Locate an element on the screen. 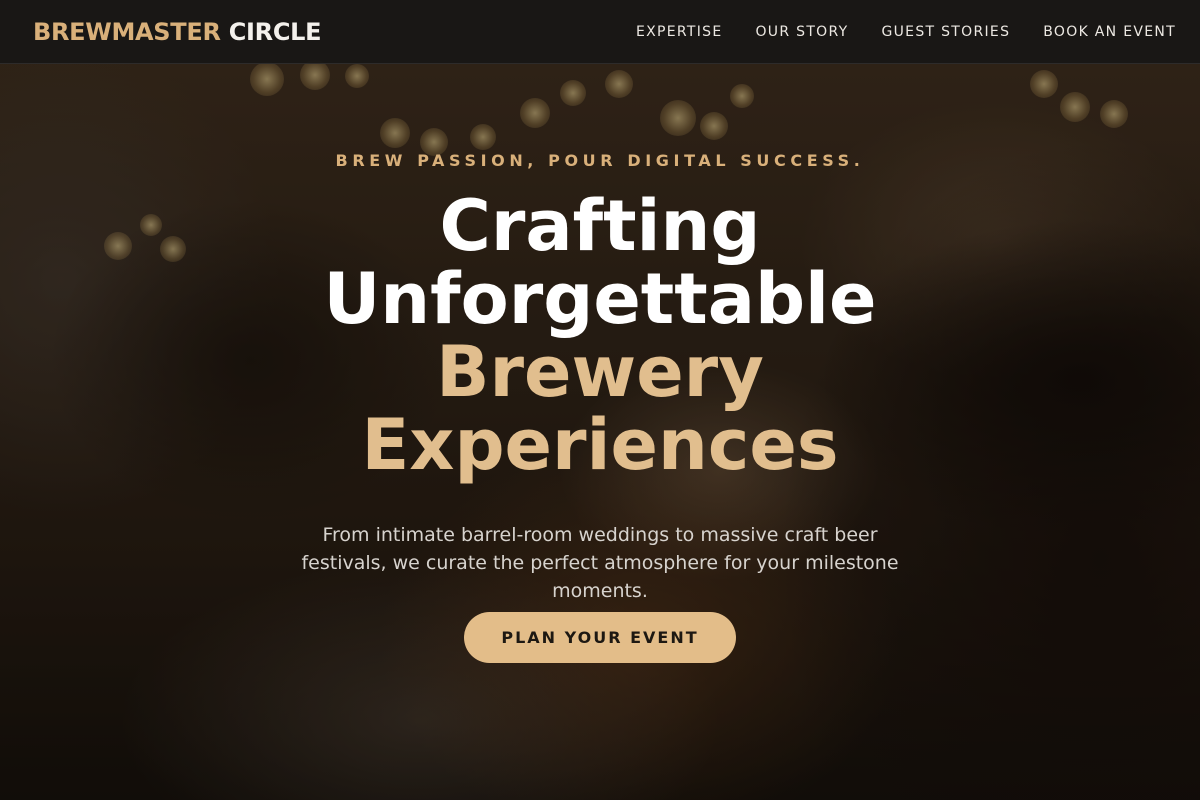 Image resolution: width=1200 pixels, height=800 pixels. nav-link-our-story: OUR STORY is located at coordinates (801, 32).